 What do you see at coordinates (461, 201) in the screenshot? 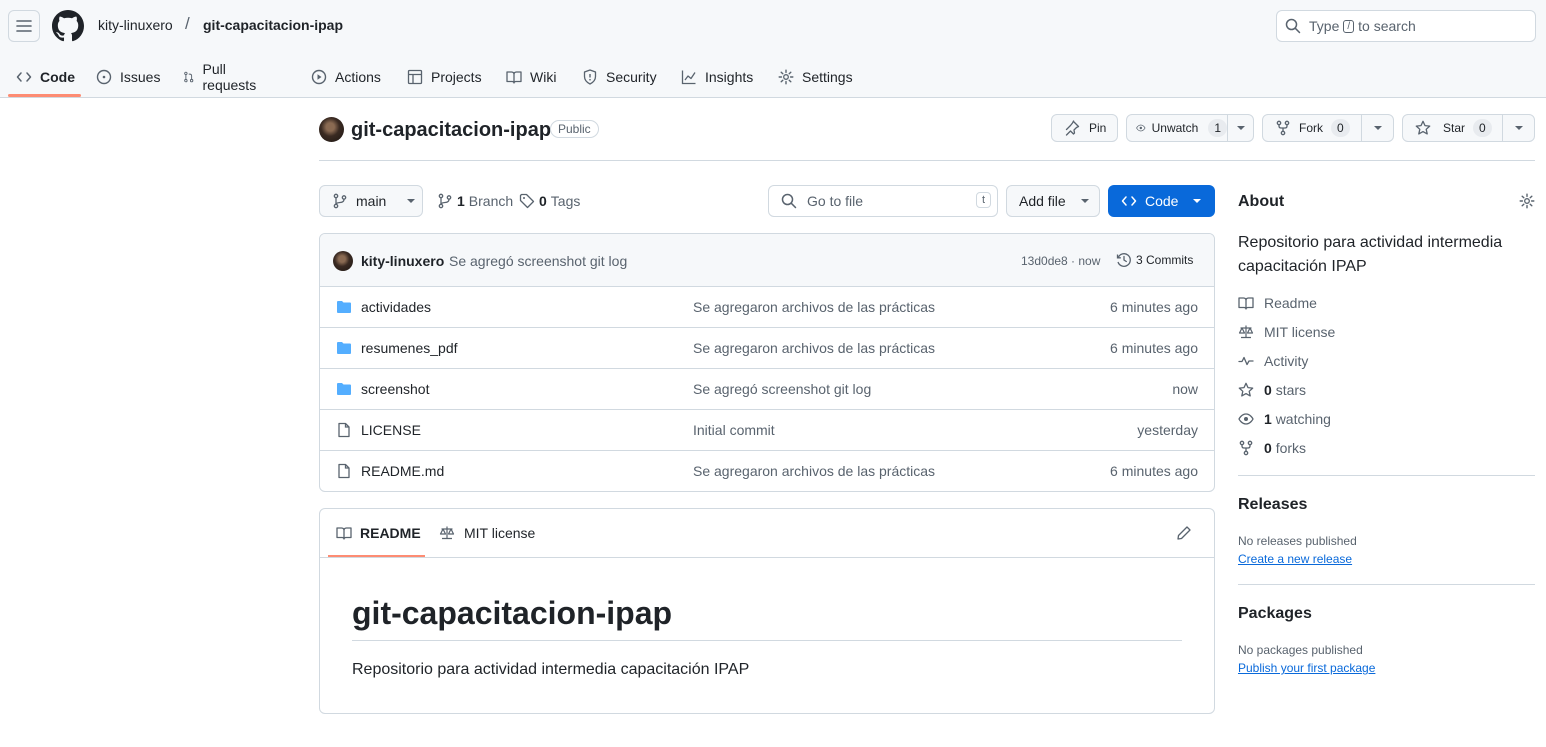
I see `branch-count: 1` at bounding box center [461, 201].